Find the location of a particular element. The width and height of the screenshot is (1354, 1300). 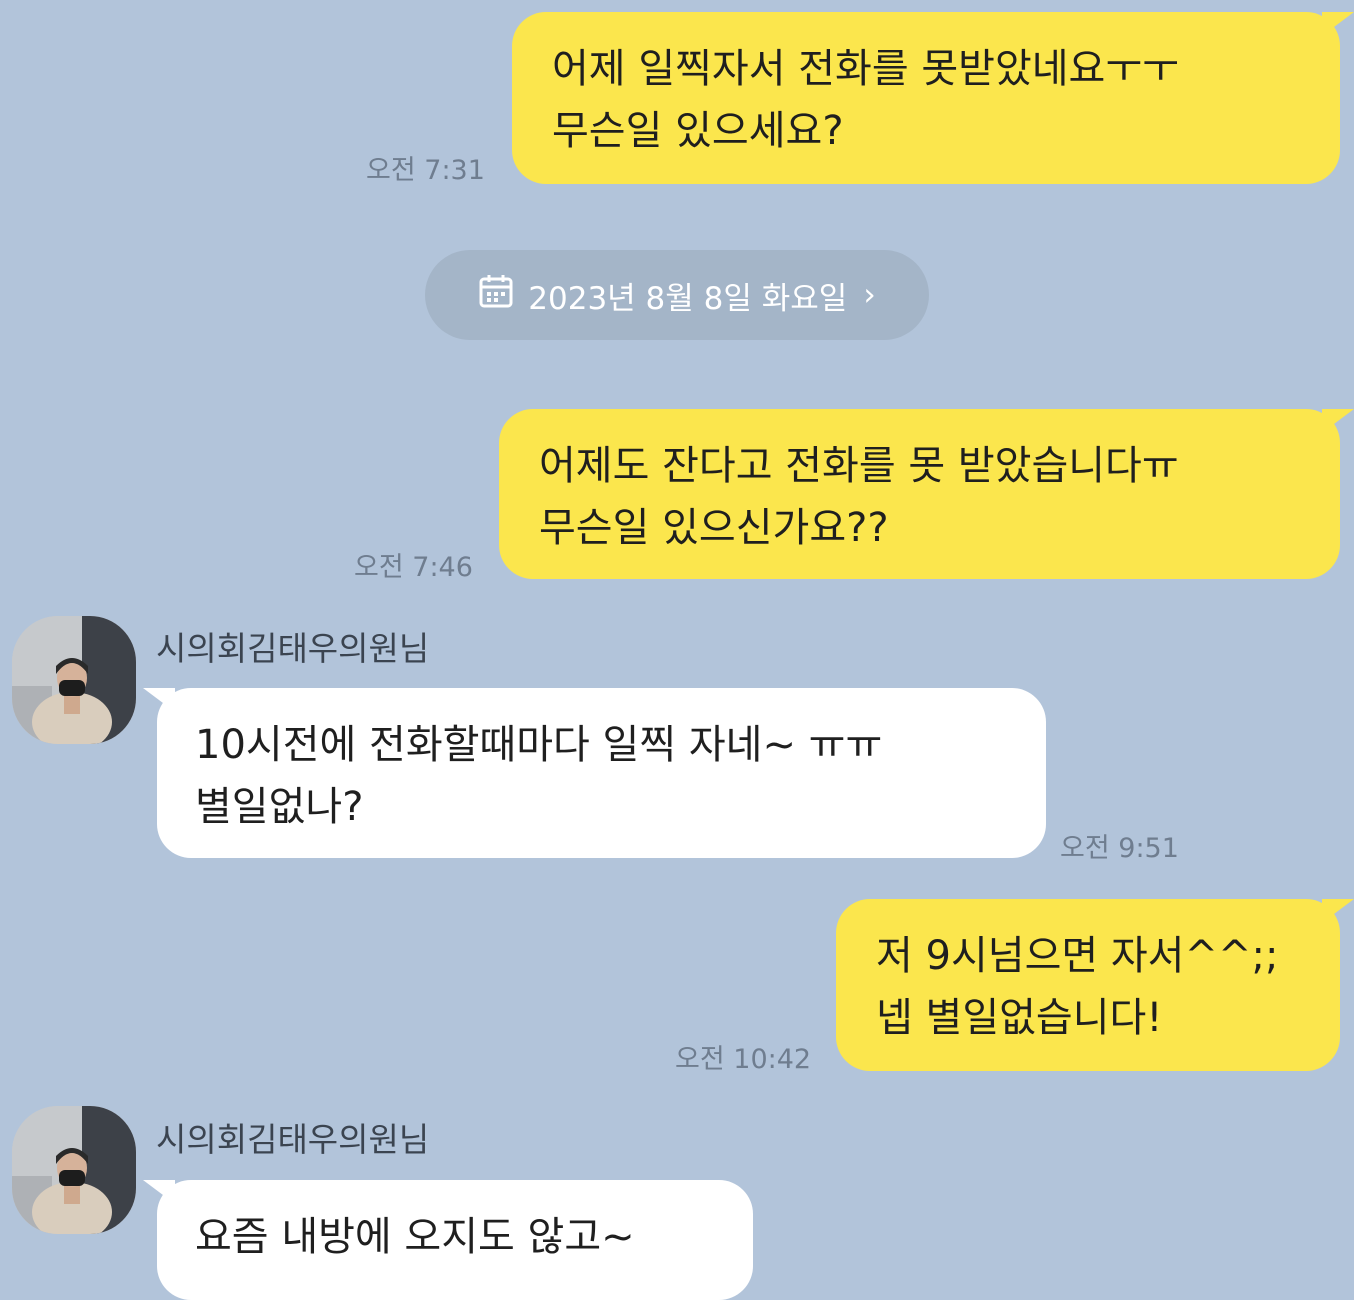

message-bubble-outgoing: 어제 일찍자서 전화를 못받았네요ㅜㅜ 무슨일 있으세요? is located at coordinates (933, 98).